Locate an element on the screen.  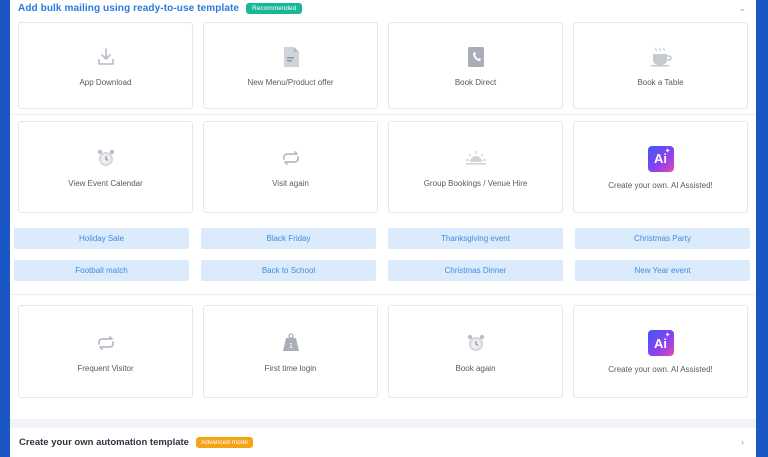
template-card-group-bookings: Group Bookings / Venue Hire is located at coordinates (475, 167).